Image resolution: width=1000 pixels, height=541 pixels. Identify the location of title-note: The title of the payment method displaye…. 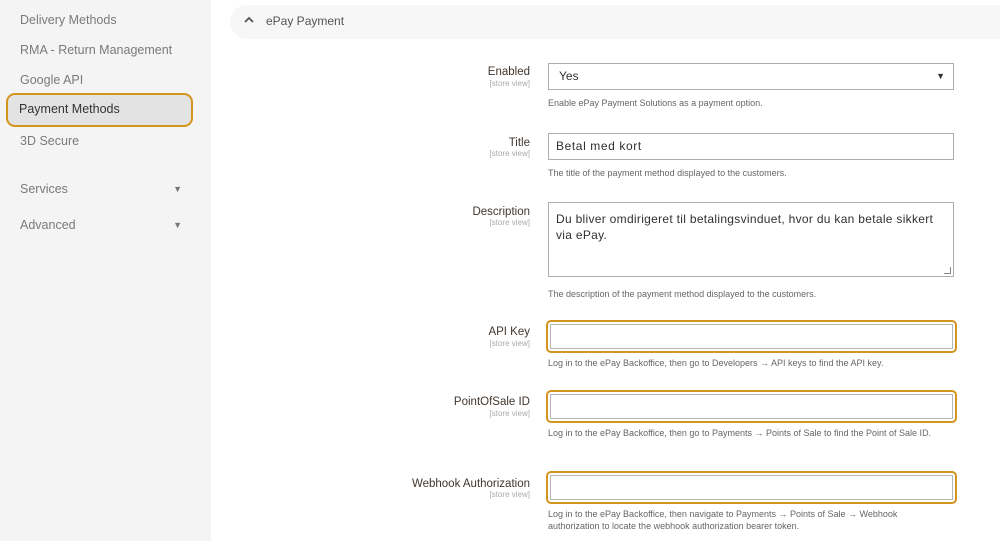
(667, 173).